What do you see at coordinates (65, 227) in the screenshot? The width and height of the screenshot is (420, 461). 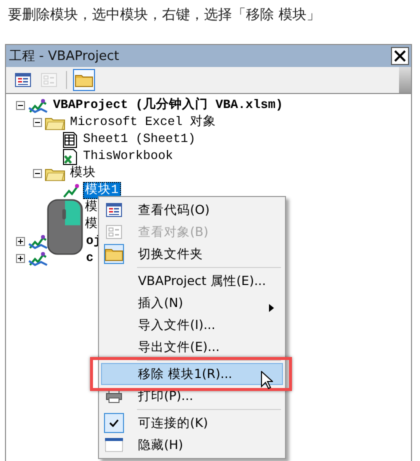 I see `mouse-drawing` at bounding box center [65, 227].